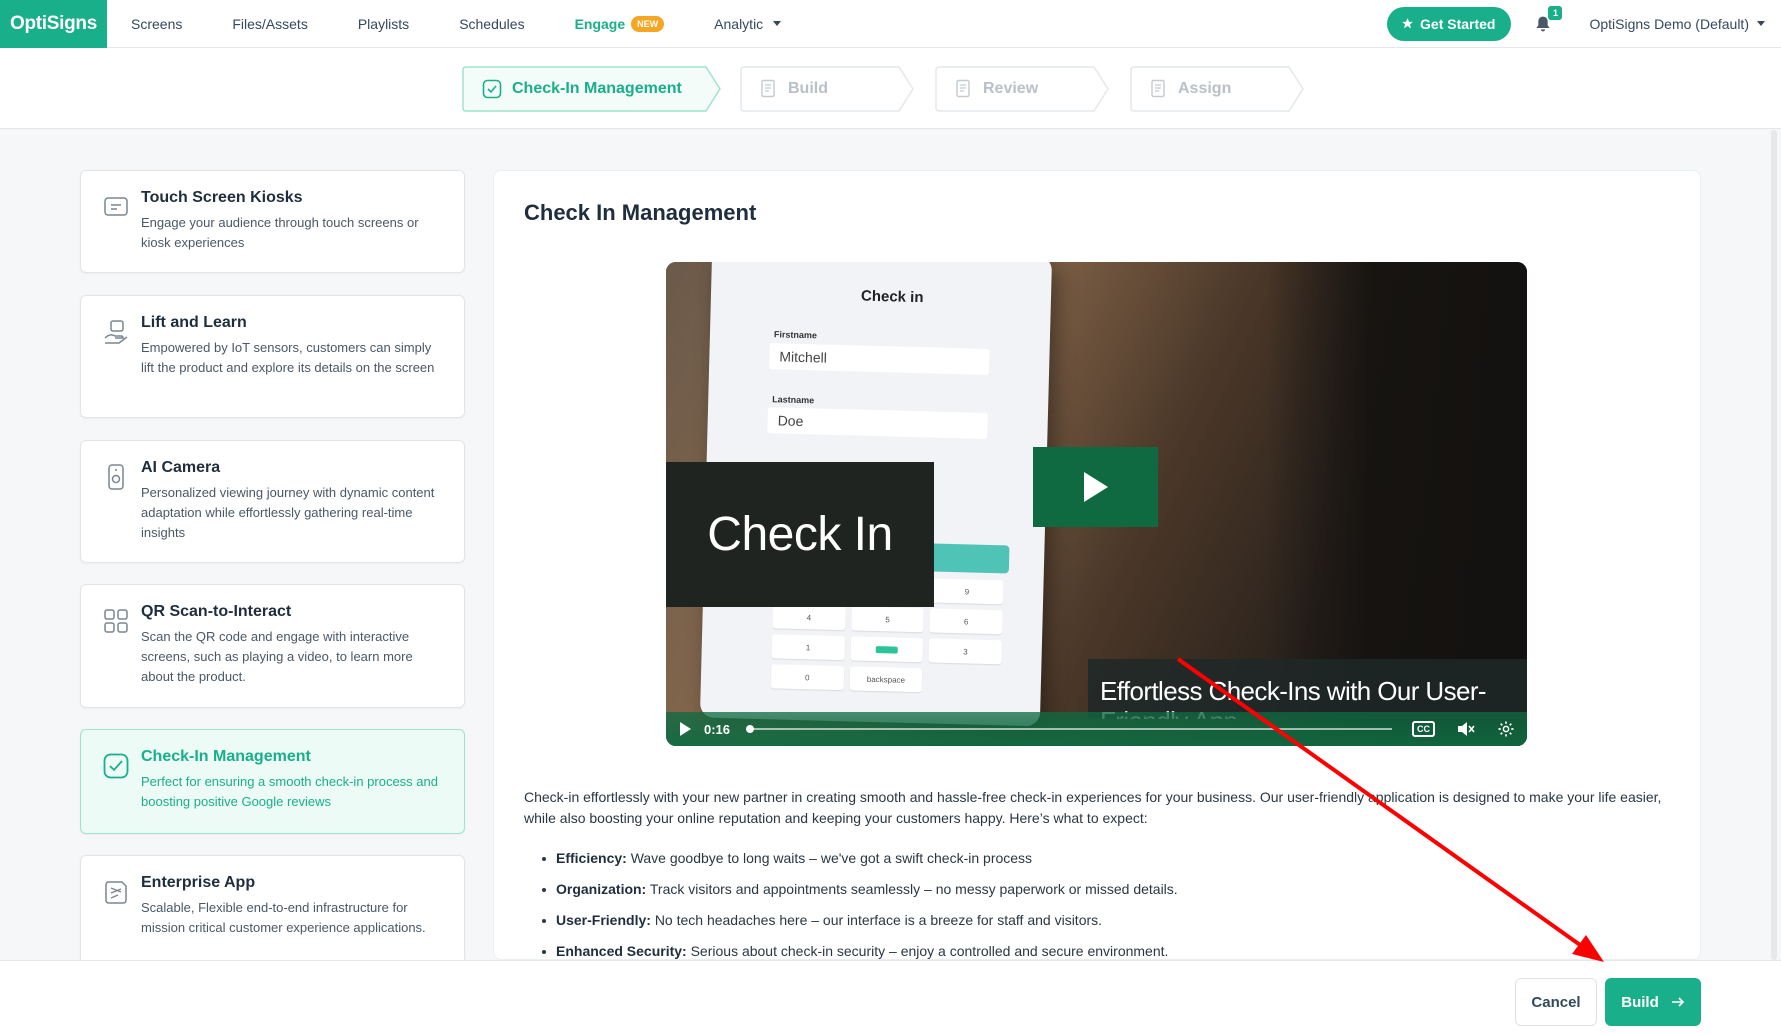  Describe the element at coordinates (116, 206) in the screenshot. I see `kiosk-icon` at that location.